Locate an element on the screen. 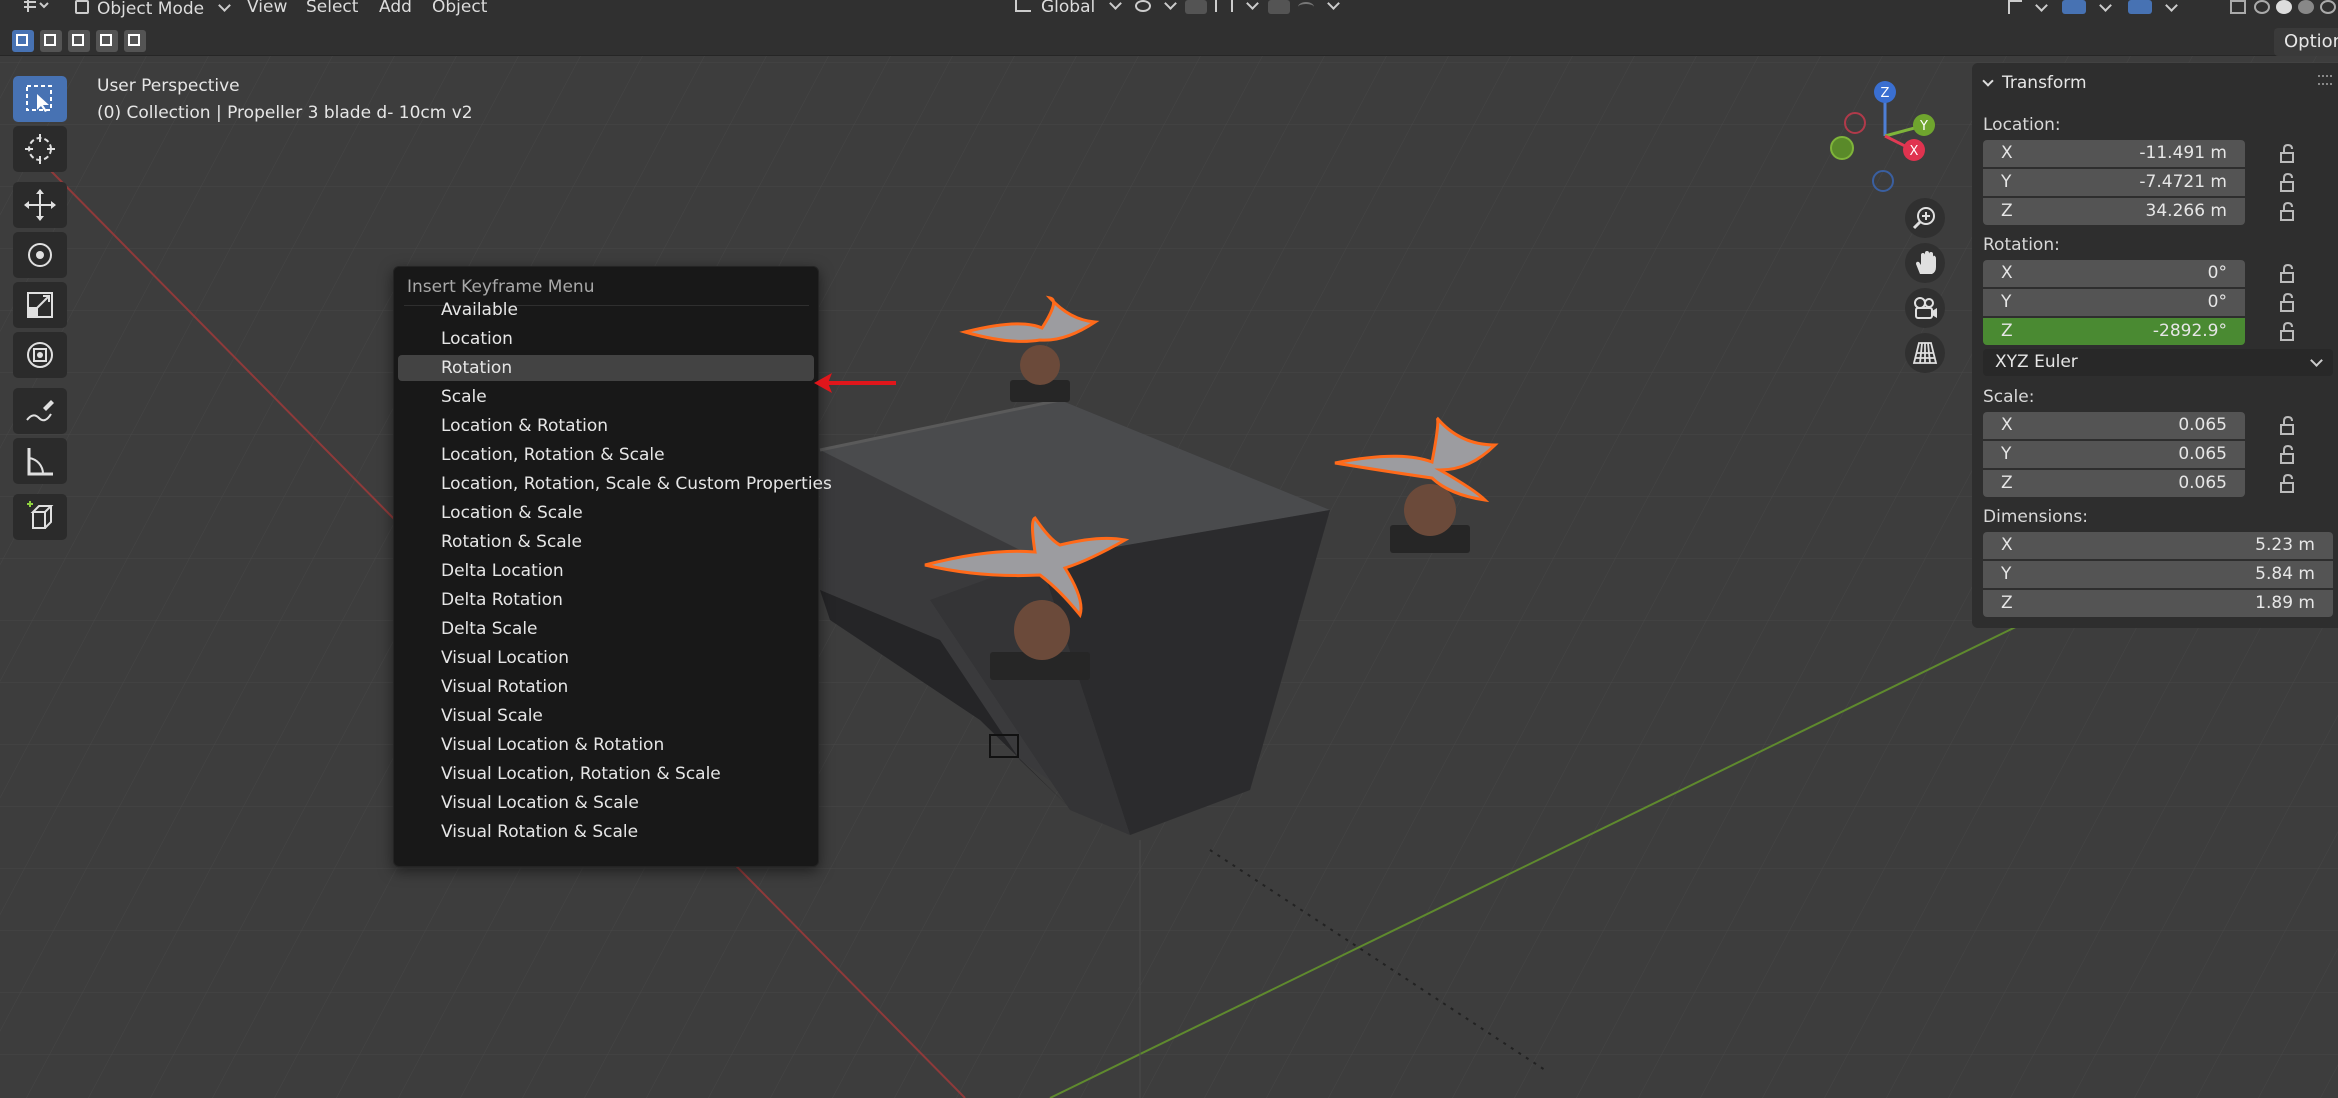 The image size is (2338, 1098). lock-scale-y-icon is located at coordinates (2289, 455).